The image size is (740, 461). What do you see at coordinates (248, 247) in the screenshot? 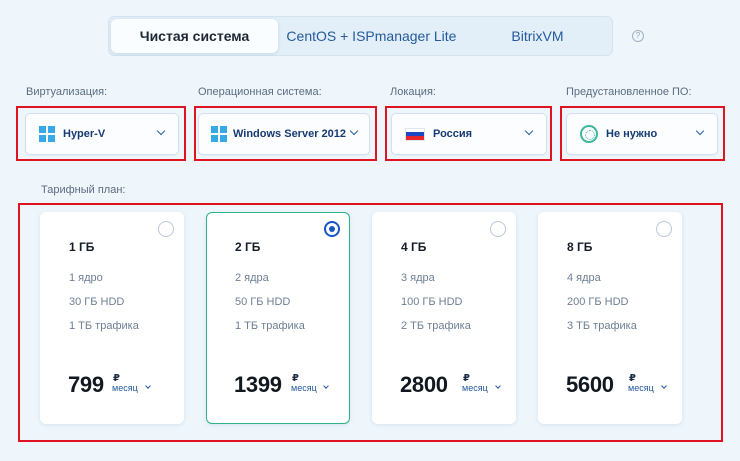
I see `plan-ram: 2 ГБ` at bounding box center [248, 247].